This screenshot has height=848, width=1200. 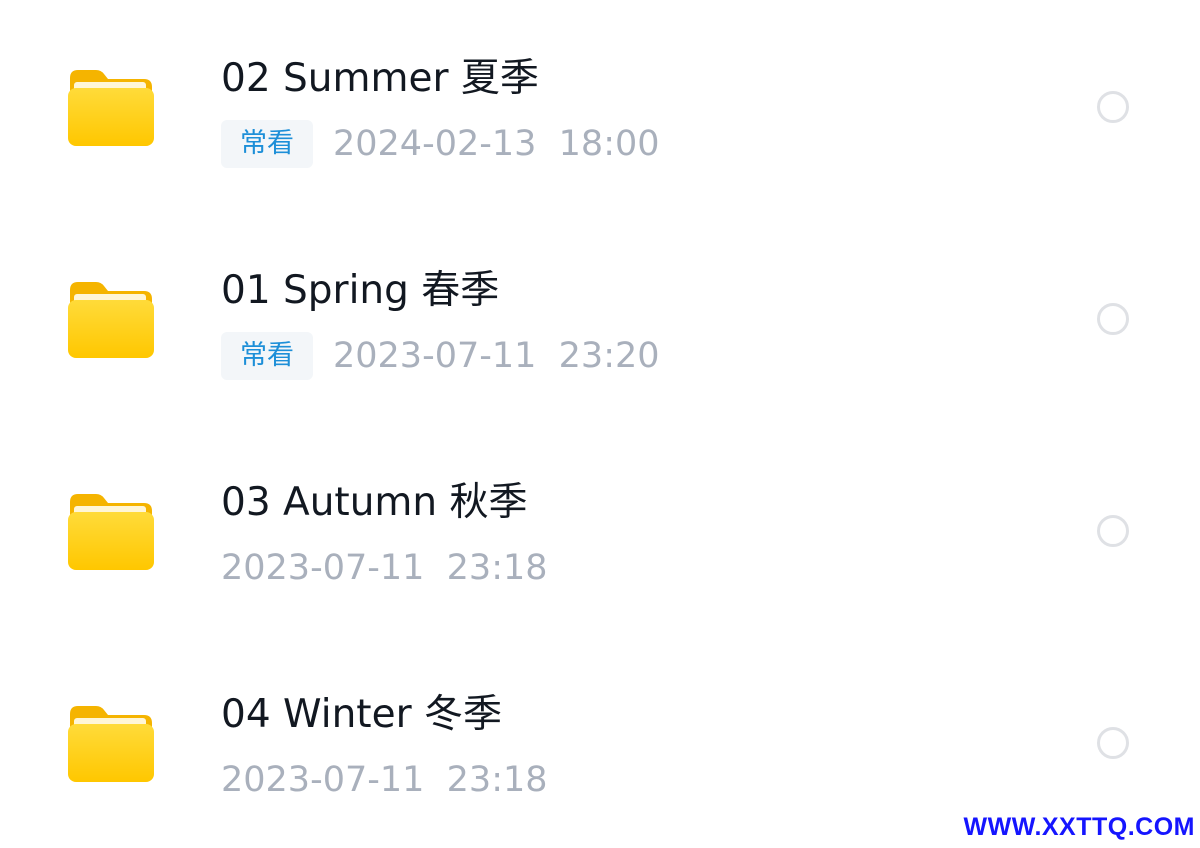 I want to click on folder-name: 03 Autumn 秋季, so click(x=374, y=502).